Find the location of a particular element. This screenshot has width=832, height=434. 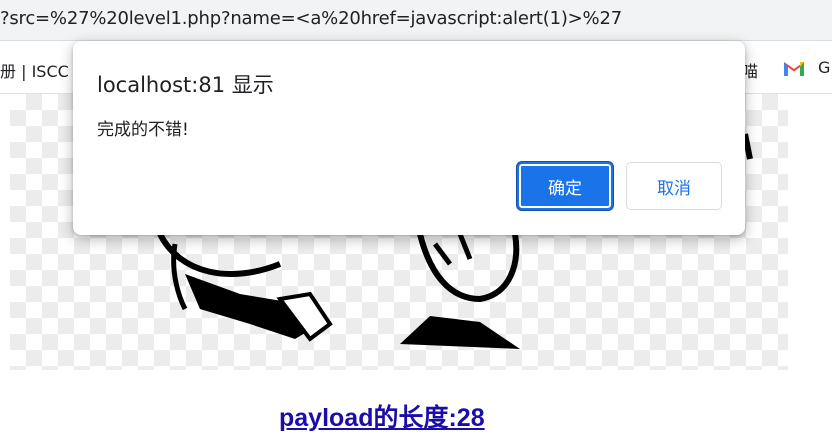

gmail-icon is located at coordinates (794, 68).